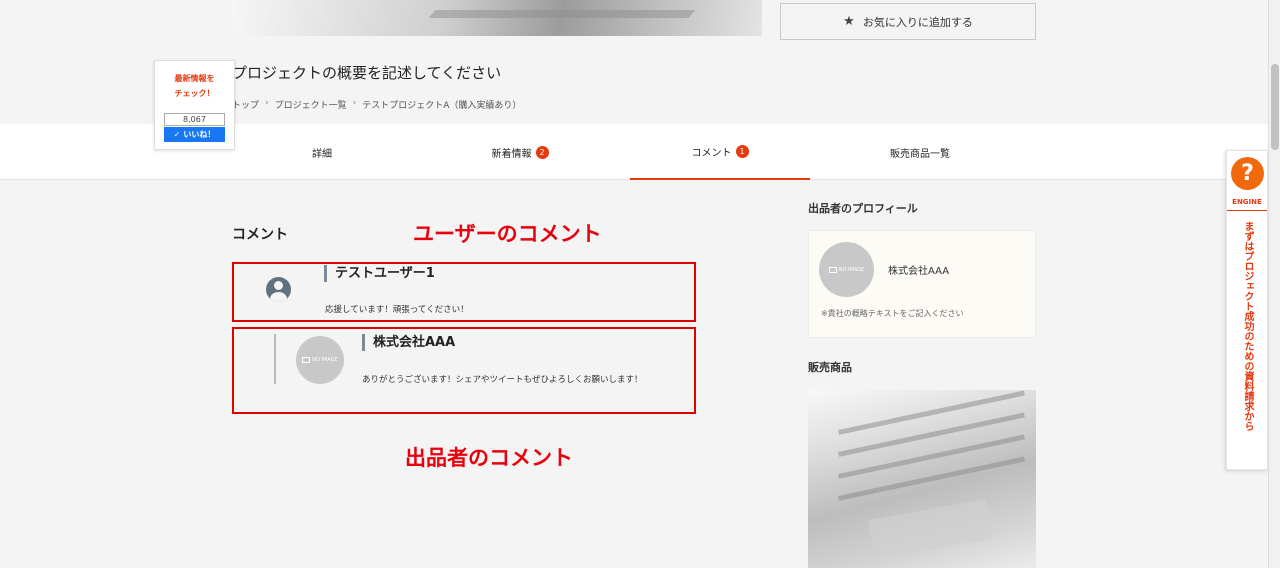  I want to click on tab-label: 新着情報, so click(511, 154).